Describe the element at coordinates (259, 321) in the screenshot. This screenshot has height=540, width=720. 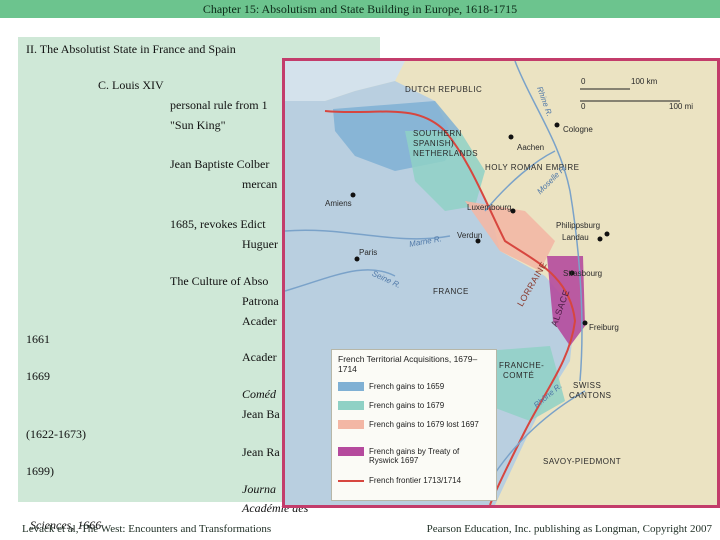
I see `outline-text-academy-1: Acader` at that location.